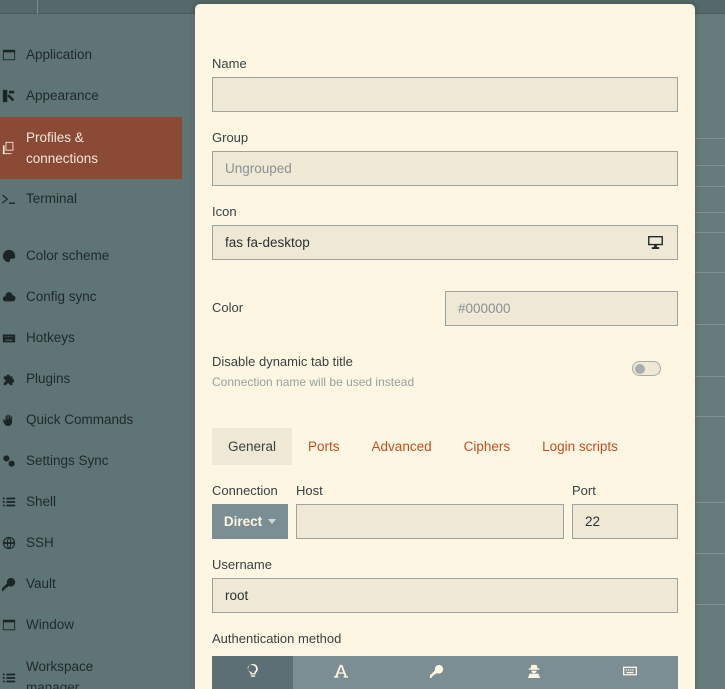 This screenshot has height=689, width=725. Describe the element at coordinates (229, 63) in the screenshot. I see `name-label: Name` at that location.